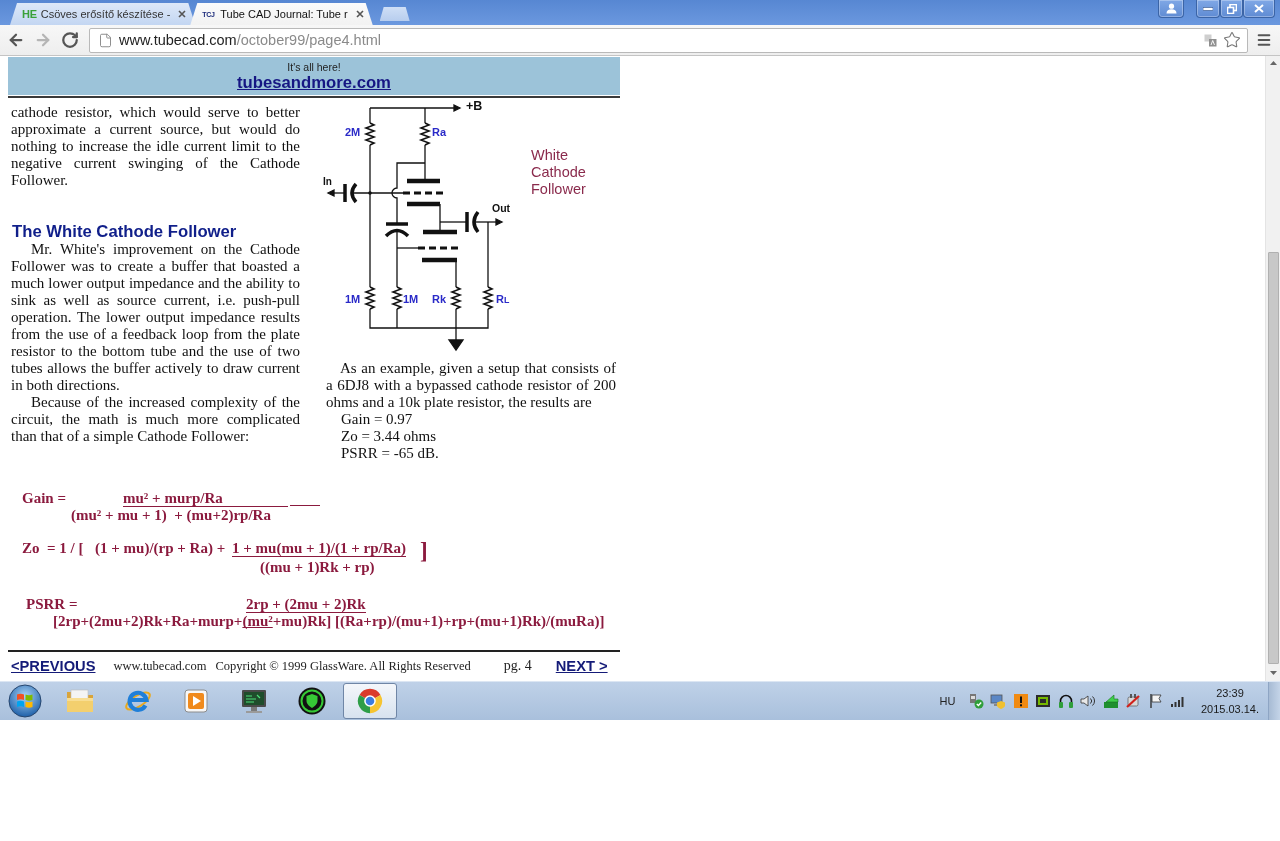  What do you see at coordinates (1273, 63) in the screenshot?
I see `scroll-up-icon` at bounding box center [1273, 63].